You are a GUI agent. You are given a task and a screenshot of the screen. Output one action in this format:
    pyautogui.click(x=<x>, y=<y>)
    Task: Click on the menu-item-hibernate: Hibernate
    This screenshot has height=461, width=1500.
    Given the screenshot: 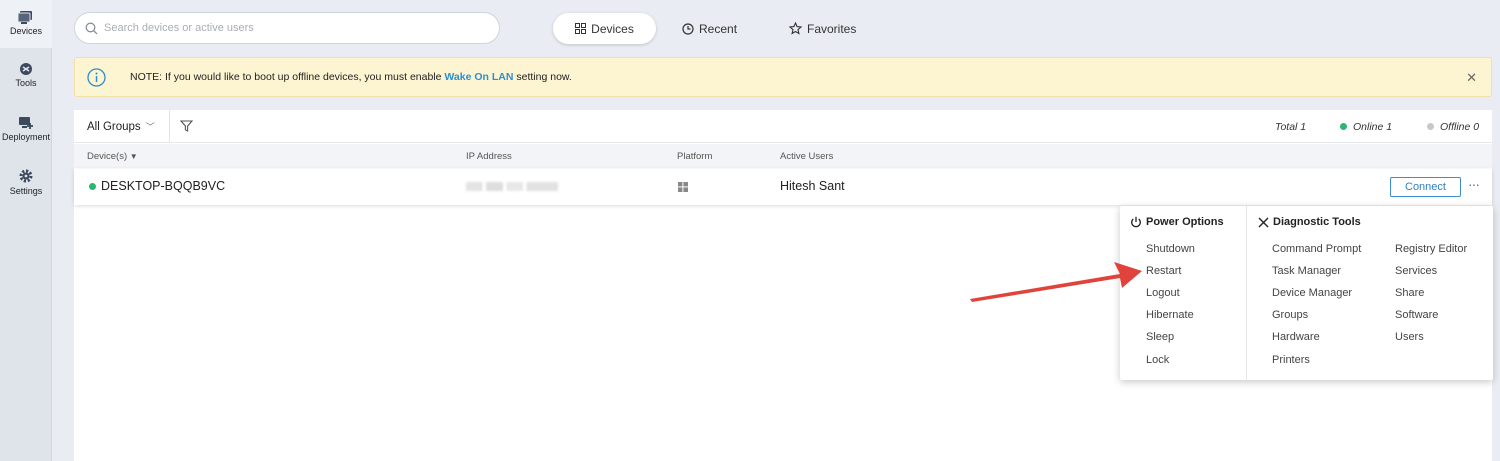 What is the action you would take?
    pyautogui.click(x=1170, y=315)
    